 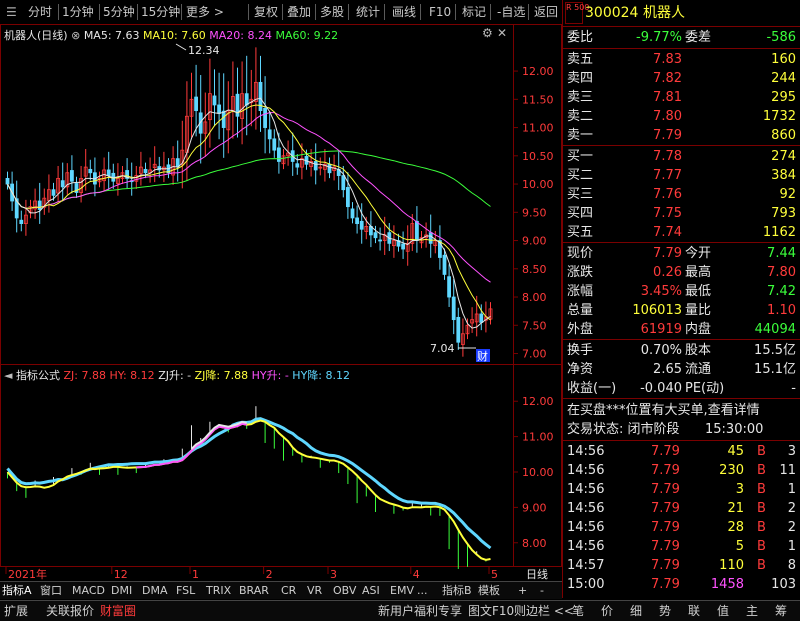 I want to click on bid-volume: 384, so click(x=783, y=175).